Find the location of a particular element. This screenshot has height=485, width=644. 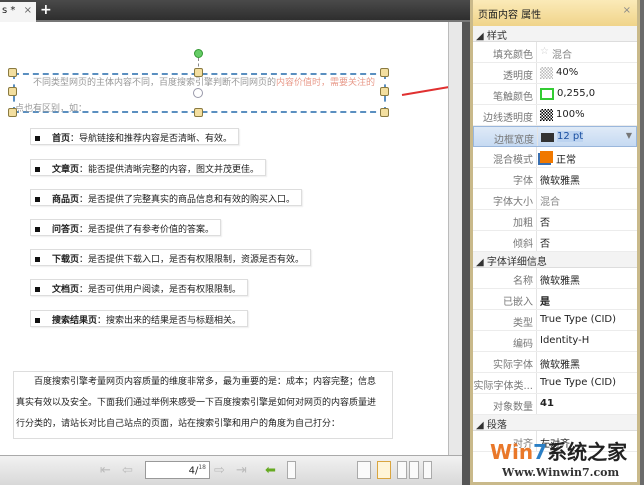

prop-object-count: 对象数量 41 is located at coordinates (555, 404).